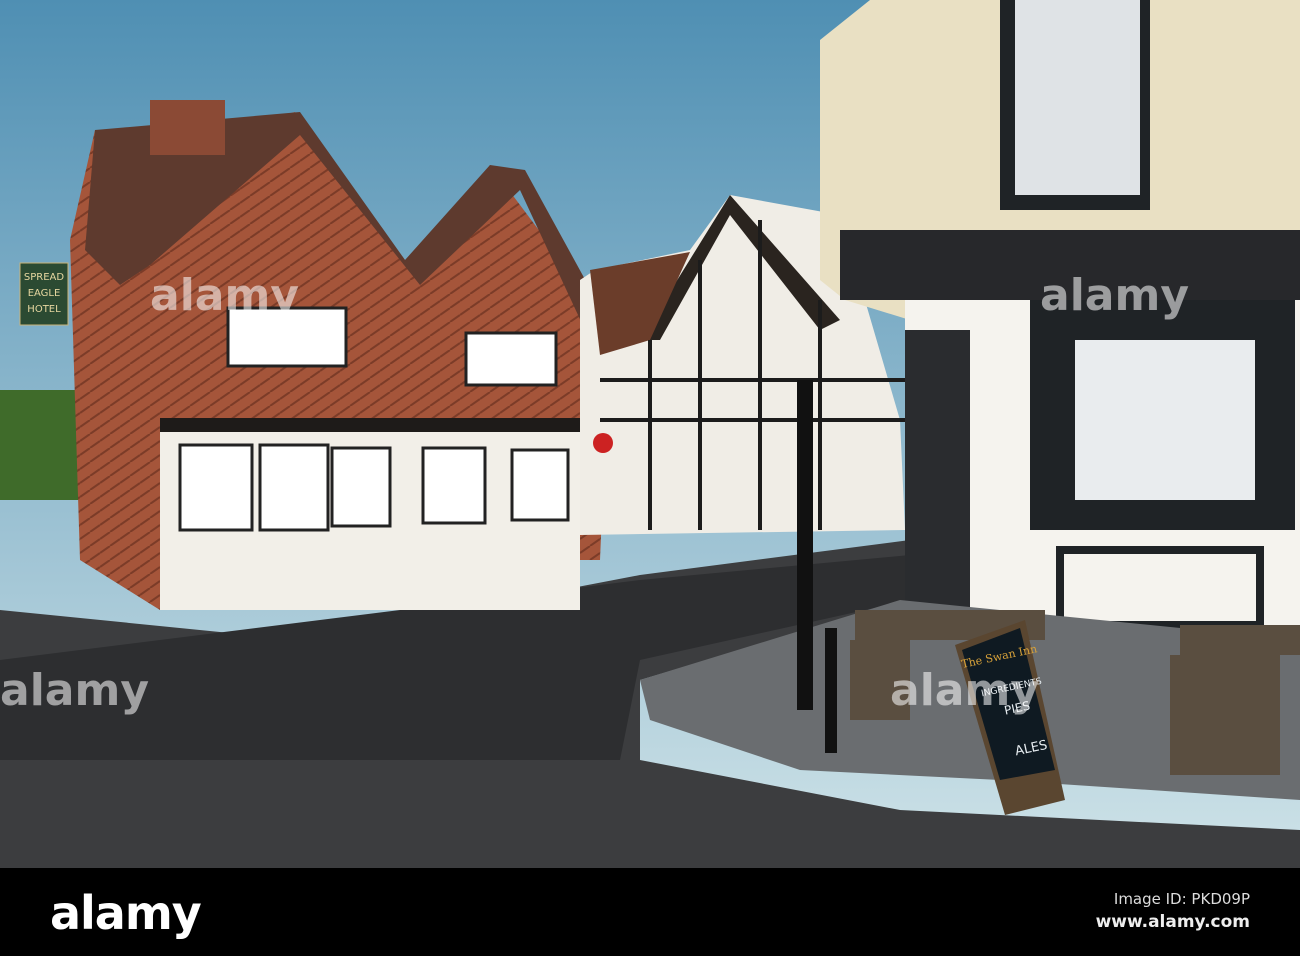 The image size is (1300, 956). What do you see at coordinates (1181, 899) in the screenshot?
I see `image-id: Image ID: PKD09P` at bounding box center [1181, 899].